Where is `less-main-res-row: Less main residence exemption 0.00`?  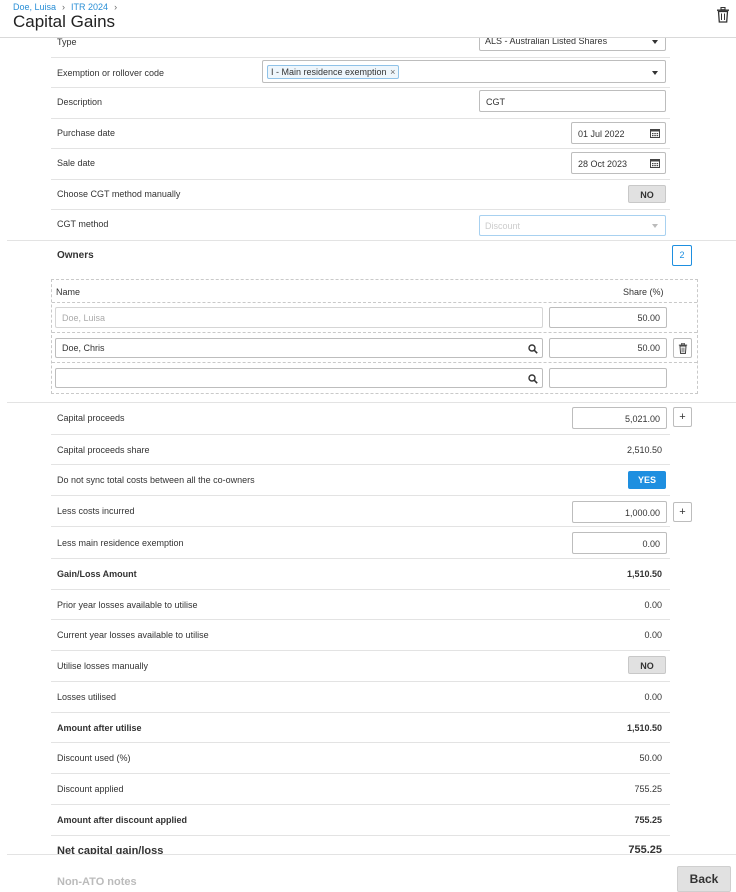
less-main-res-row: Less main residence exemption 0.00 is located at coordinates (360, 543).